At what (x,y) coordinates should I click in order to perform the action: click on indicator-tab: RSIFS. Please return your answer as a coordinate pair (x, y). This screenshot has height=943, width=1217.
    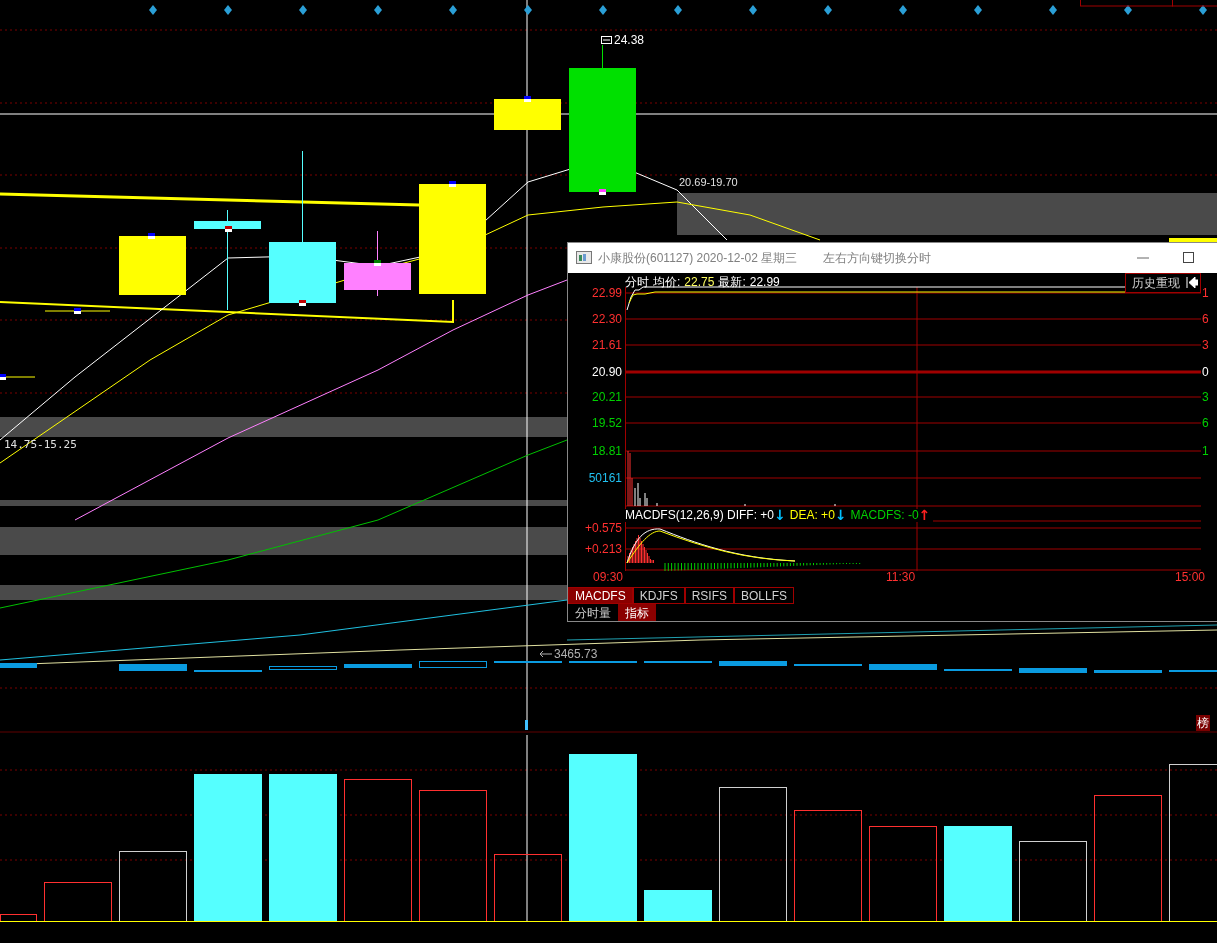
    Looking at the image, I should click on (709, 595).